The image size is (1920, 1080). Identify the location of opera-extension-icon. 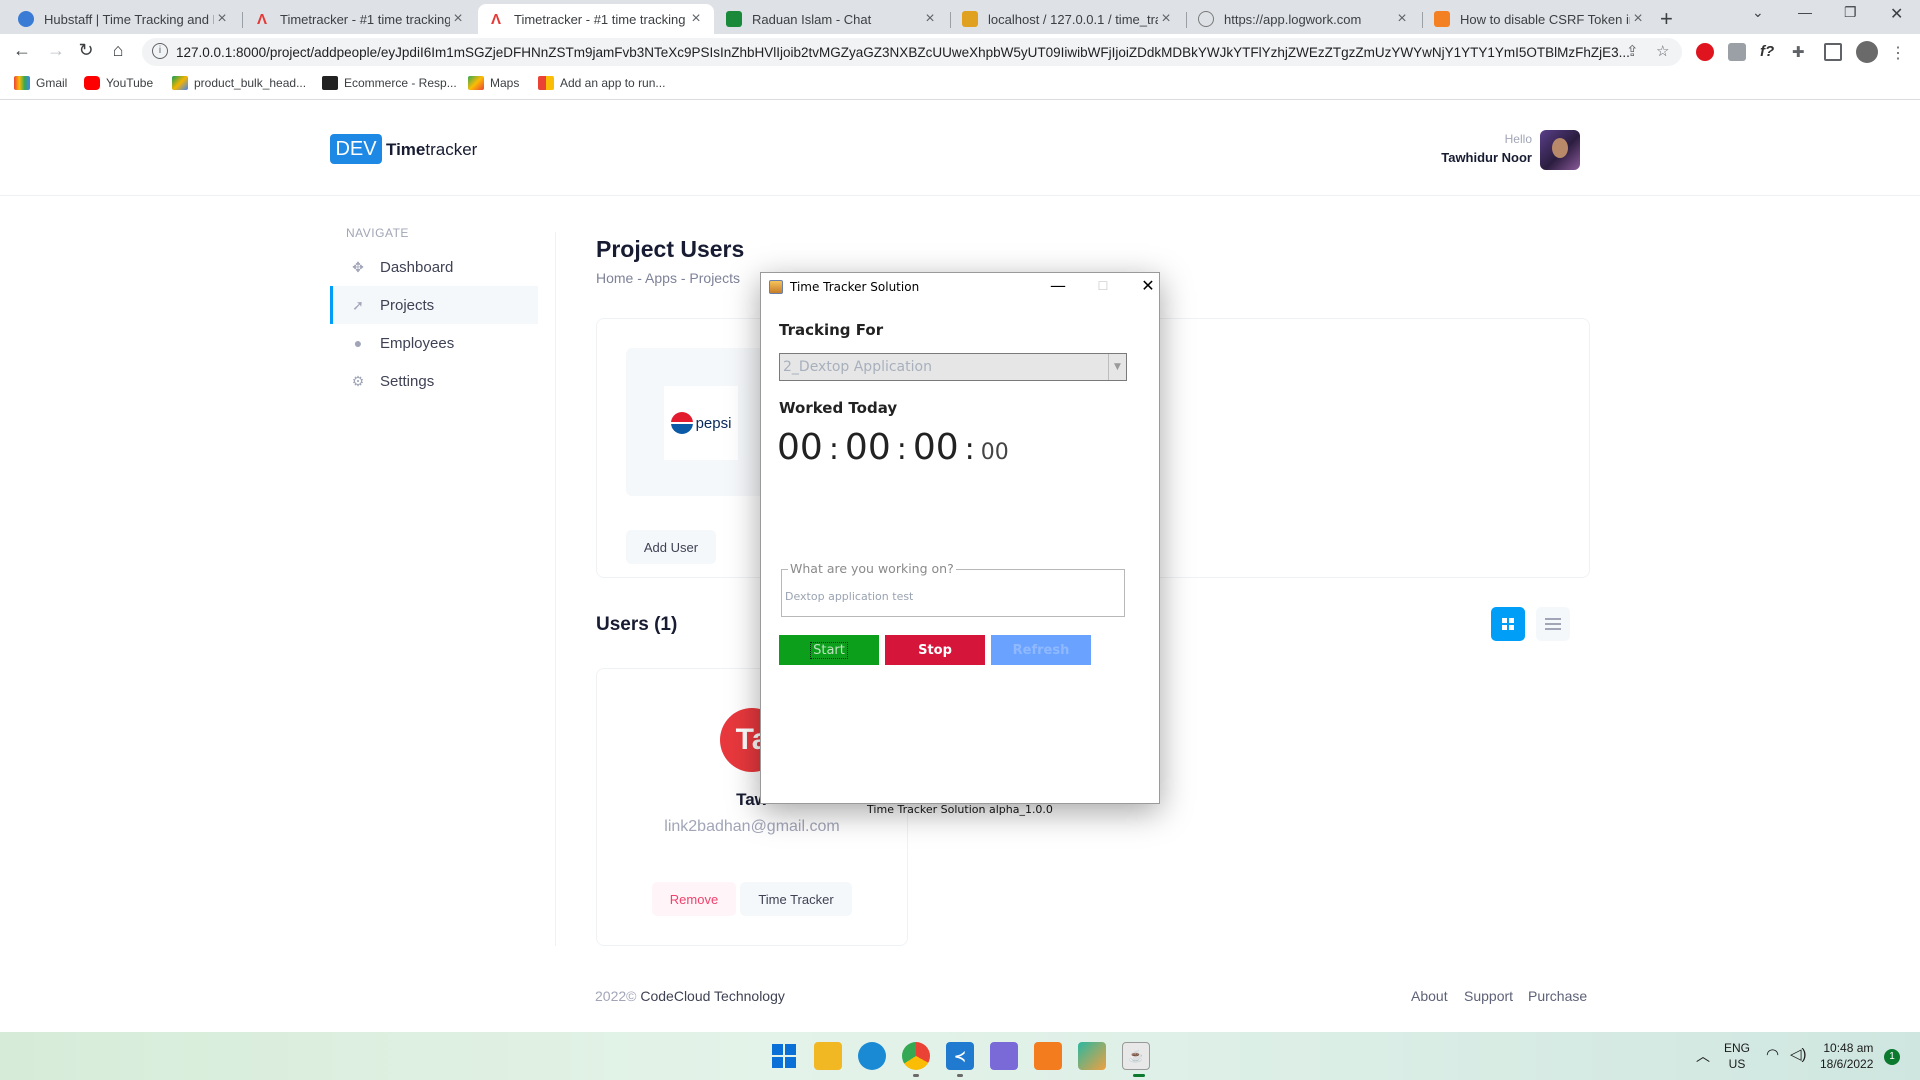
(1705, 52).